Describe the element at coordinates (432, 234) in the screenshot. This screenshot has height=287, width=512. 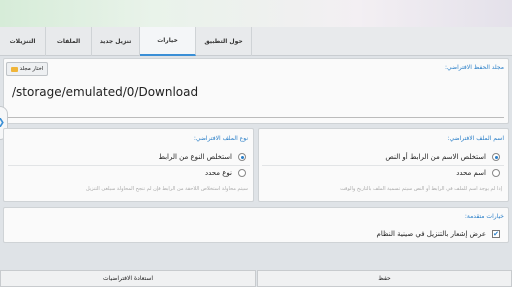
I see `notify-label: عرض إشعار بالتنزيل في صينية النظام` at that location.